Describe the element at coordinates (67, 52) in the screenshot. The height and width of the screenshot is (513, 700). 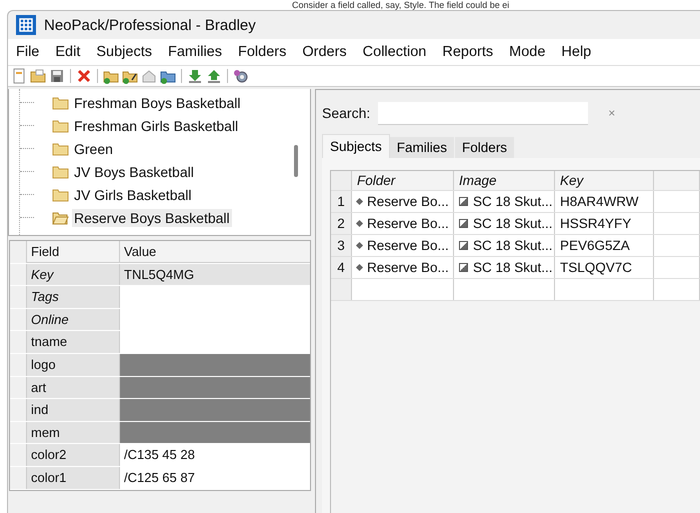
I see `menu-item: Edit` at that location.